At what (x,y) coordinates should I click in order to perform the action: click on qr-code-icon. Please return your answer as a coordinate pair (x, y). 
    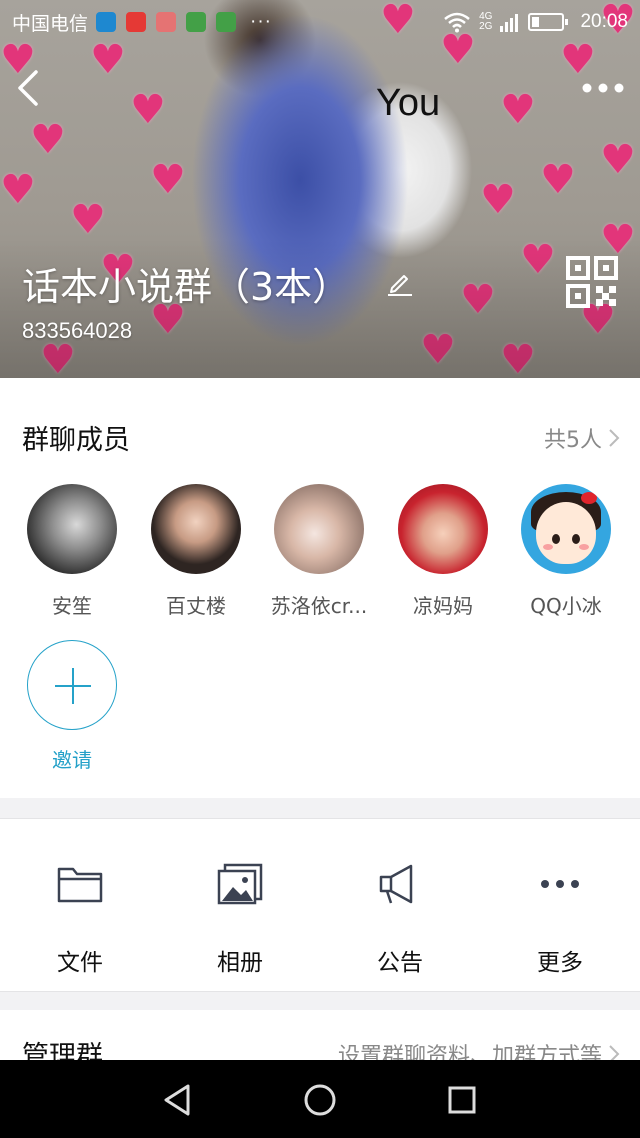
    Looking at the image, I should click on (592, 282).